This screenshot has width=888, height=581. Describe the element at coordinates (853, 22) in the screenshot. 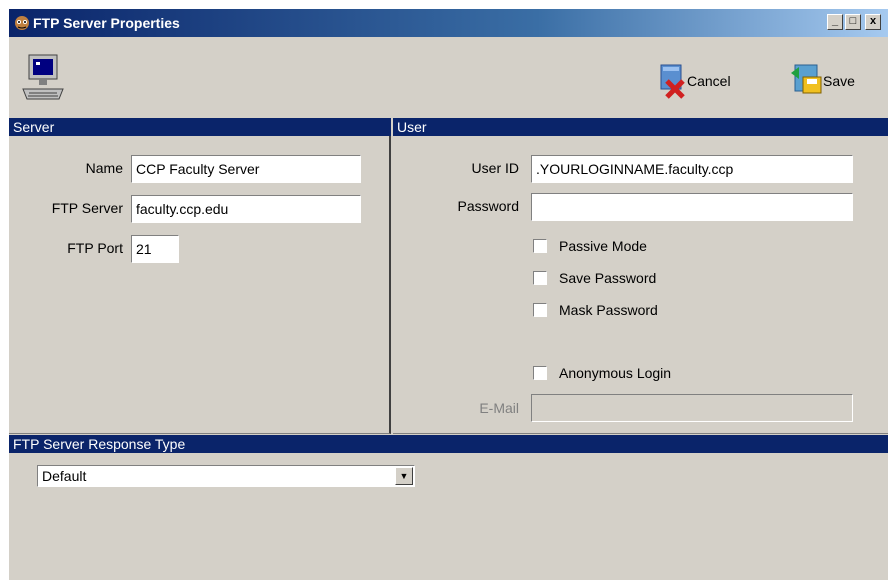

I see `maximize-button: □` at that location.